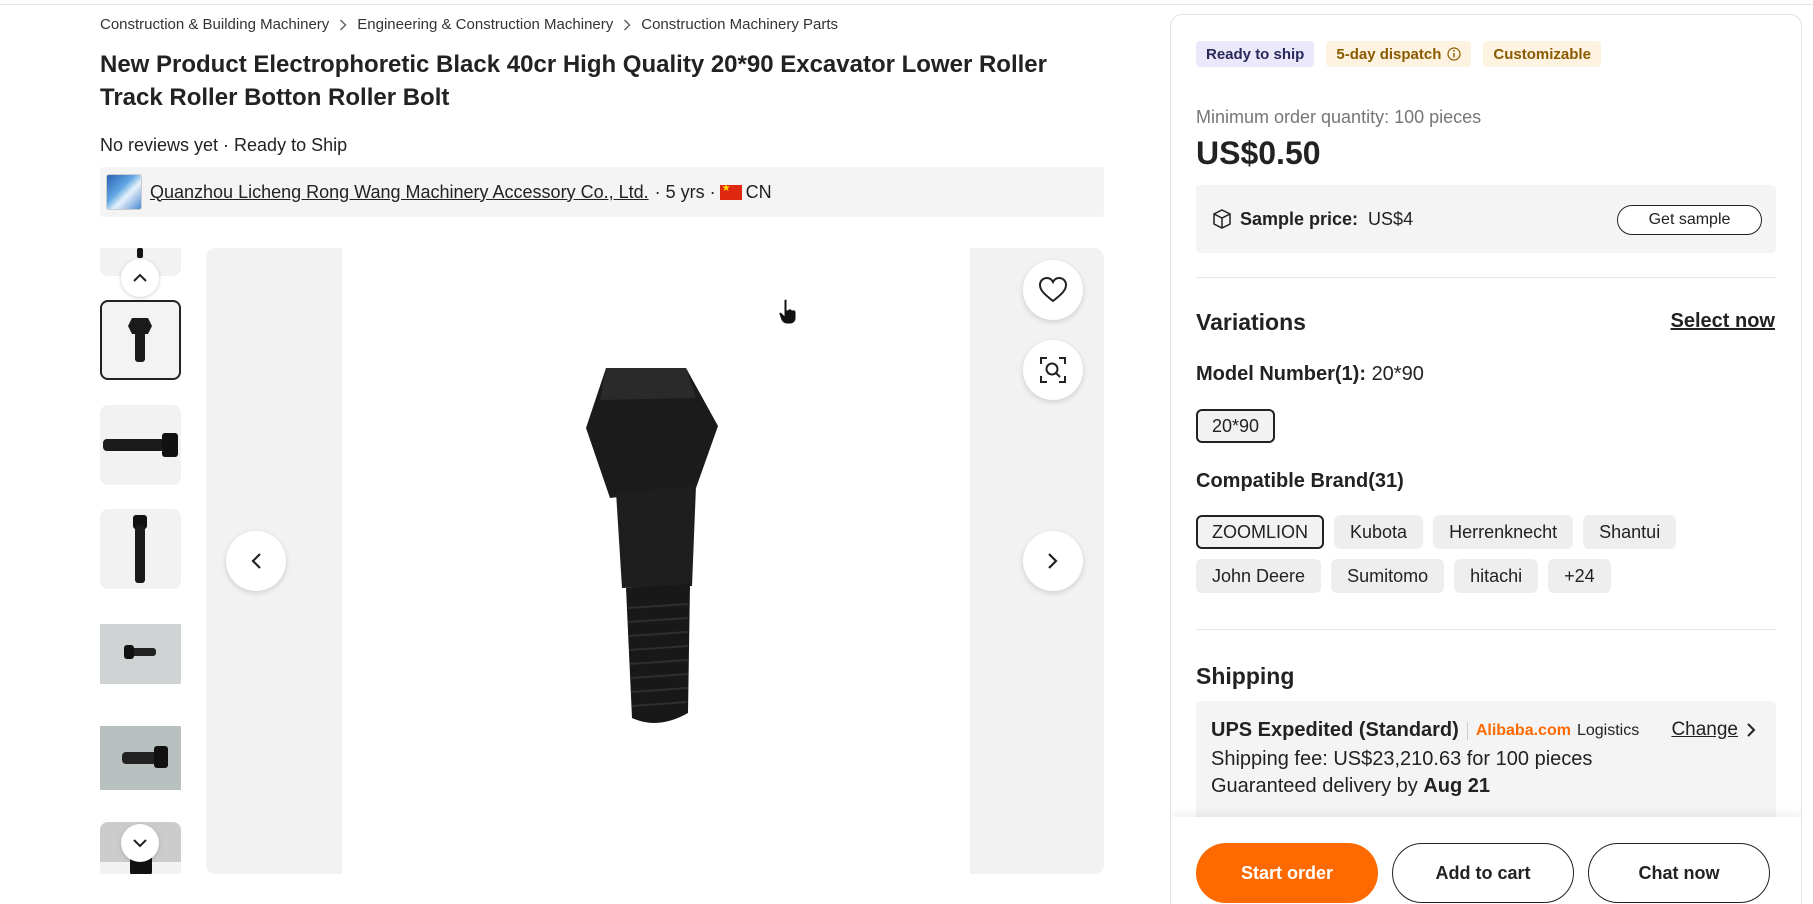  I want to click on next-image-button, so click(1053, 561).